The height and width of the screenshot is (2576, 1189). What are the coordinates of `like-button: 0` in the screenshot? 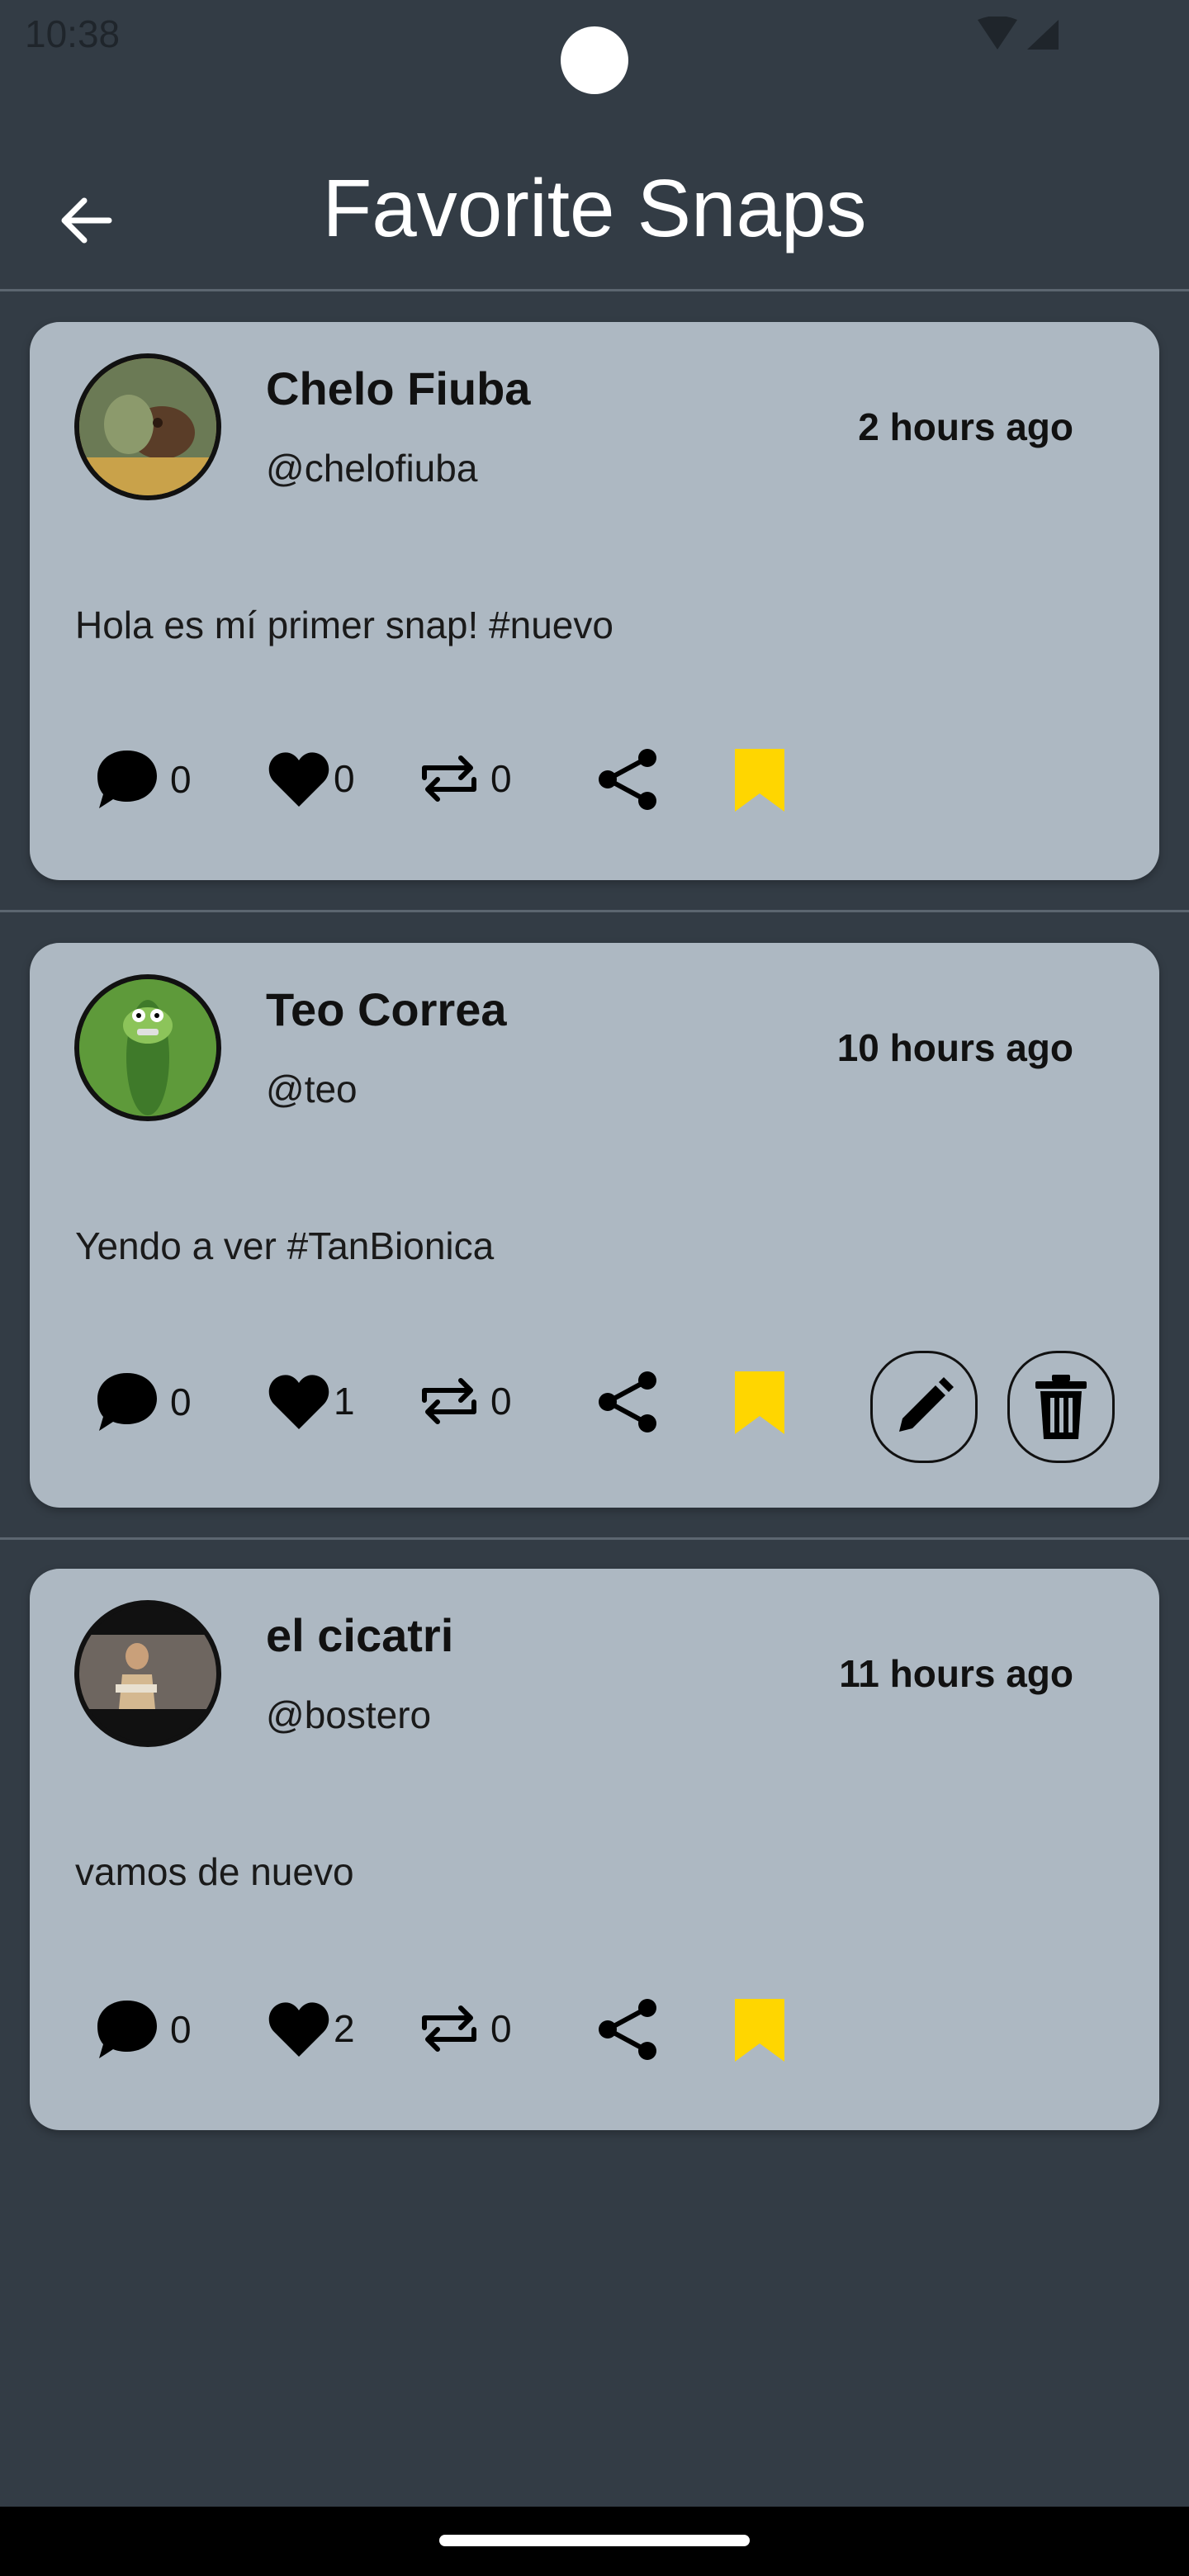 It's located at (311, 778).